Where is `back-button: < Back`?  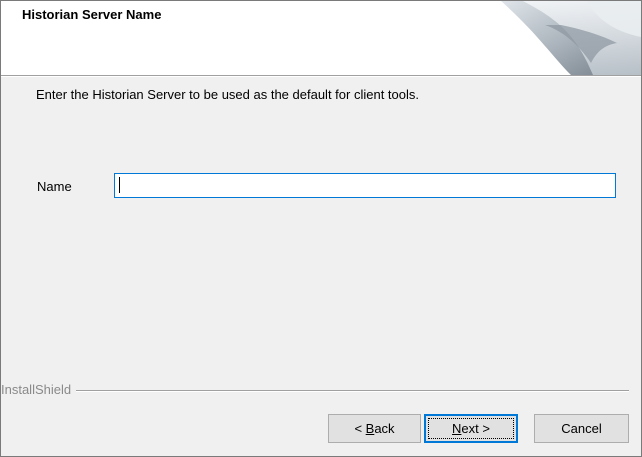 back-button: < Back is located at coordinates (374, 428).